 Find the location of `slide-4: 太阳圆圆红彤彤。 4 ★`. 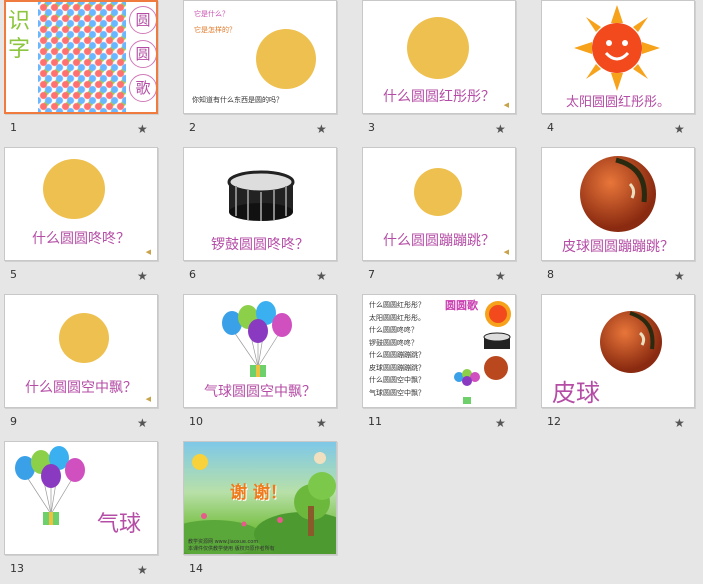

slide-4: 太阳圆圆红彤彤。 4 ★ is located at coordinates (622, 68).